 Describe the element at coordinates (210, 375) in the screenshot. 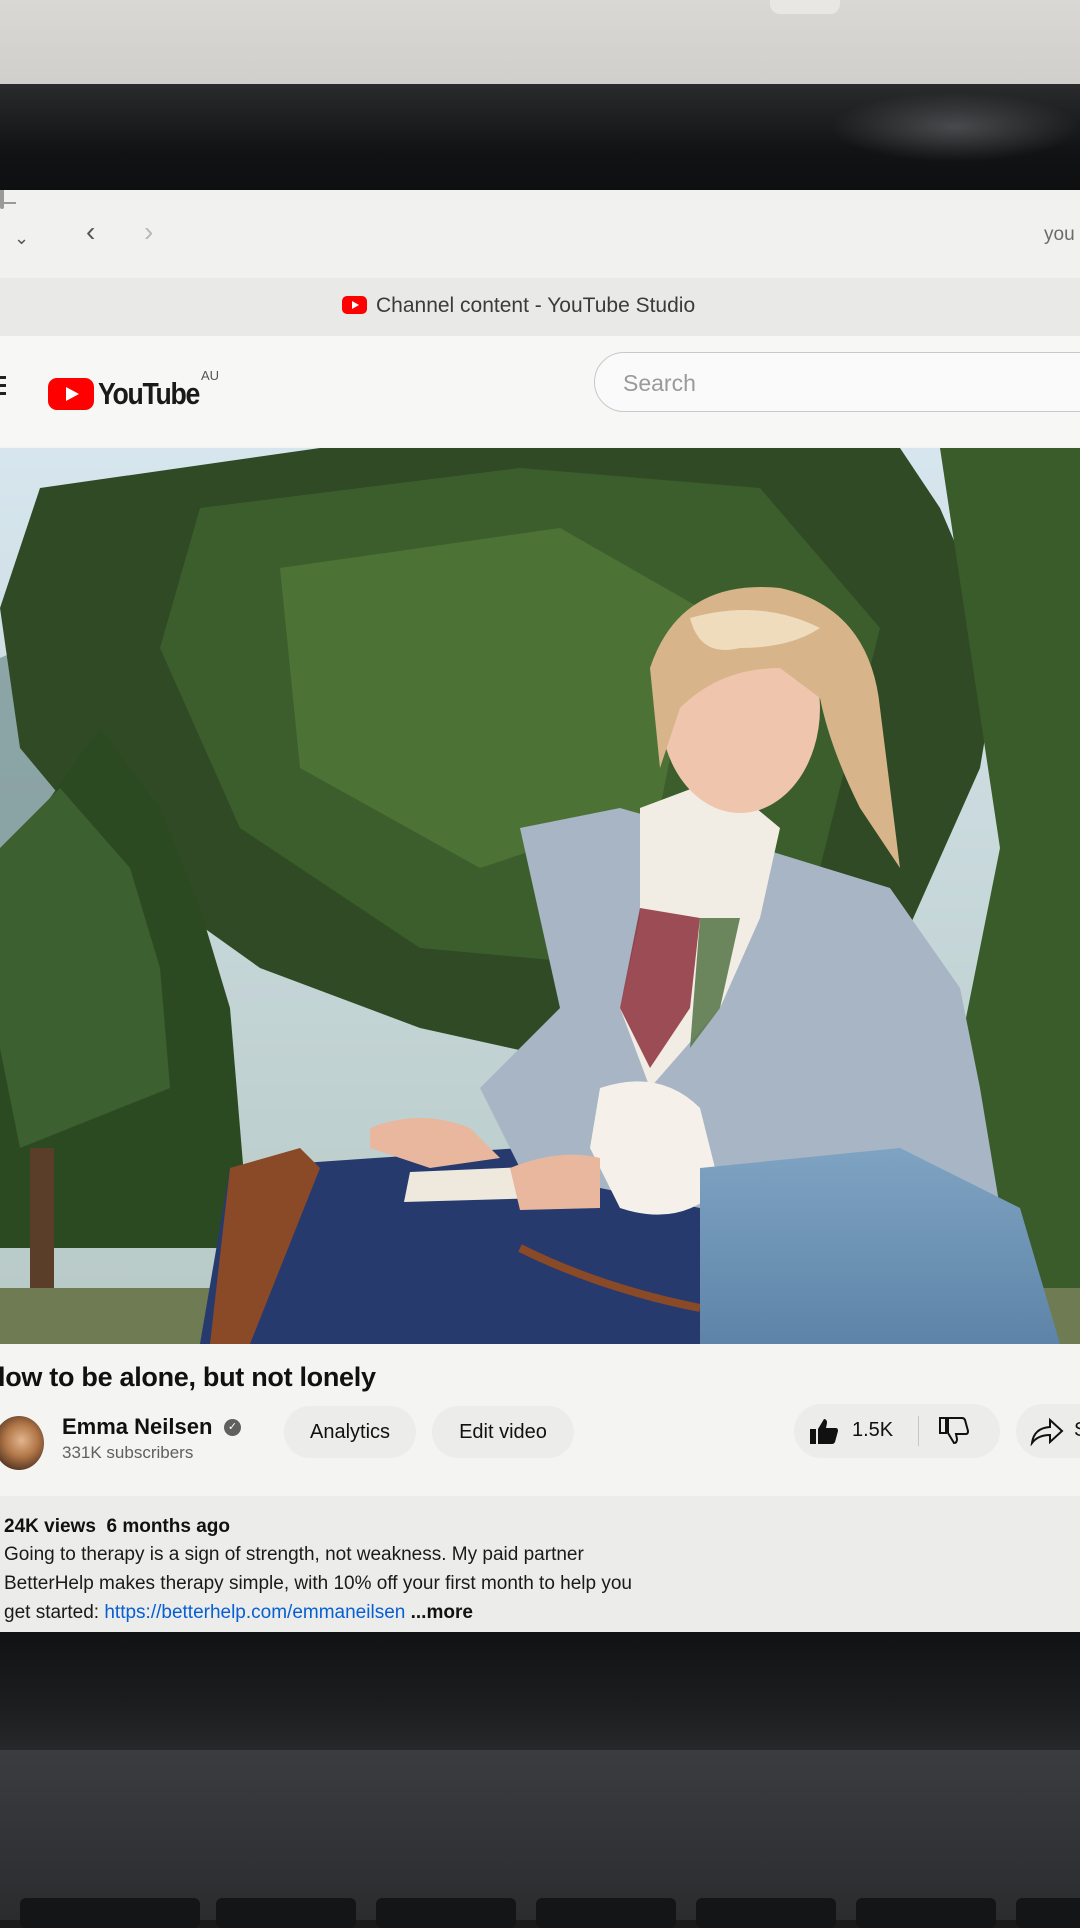

I see `region-code: AU` at that location.